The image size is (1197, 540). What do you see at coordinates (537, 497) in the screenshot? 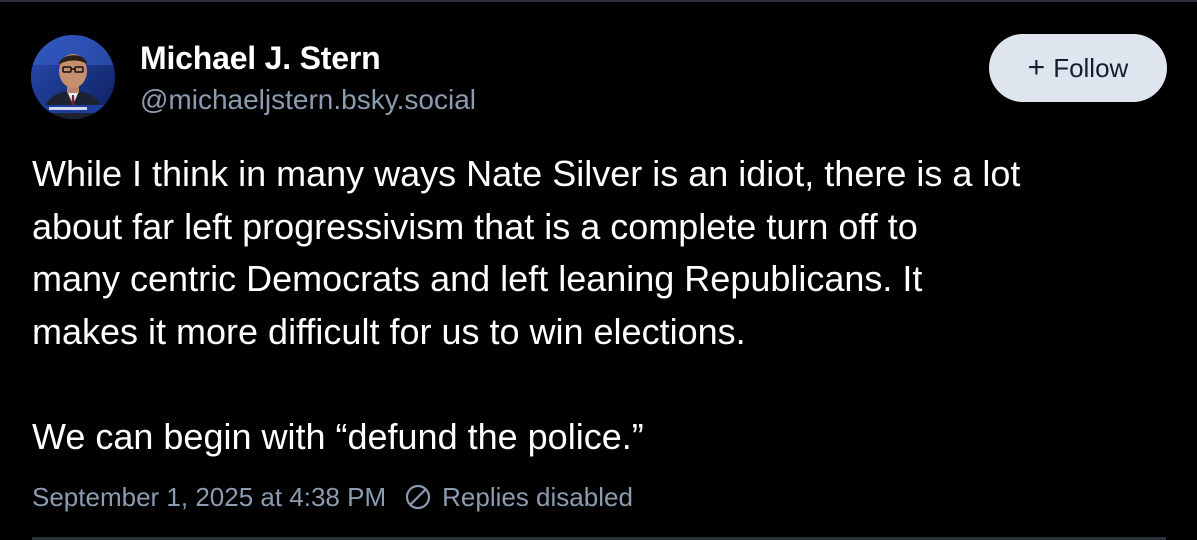
I see `replies-status-label: Replies disabled` at bounding box center [537, 497].